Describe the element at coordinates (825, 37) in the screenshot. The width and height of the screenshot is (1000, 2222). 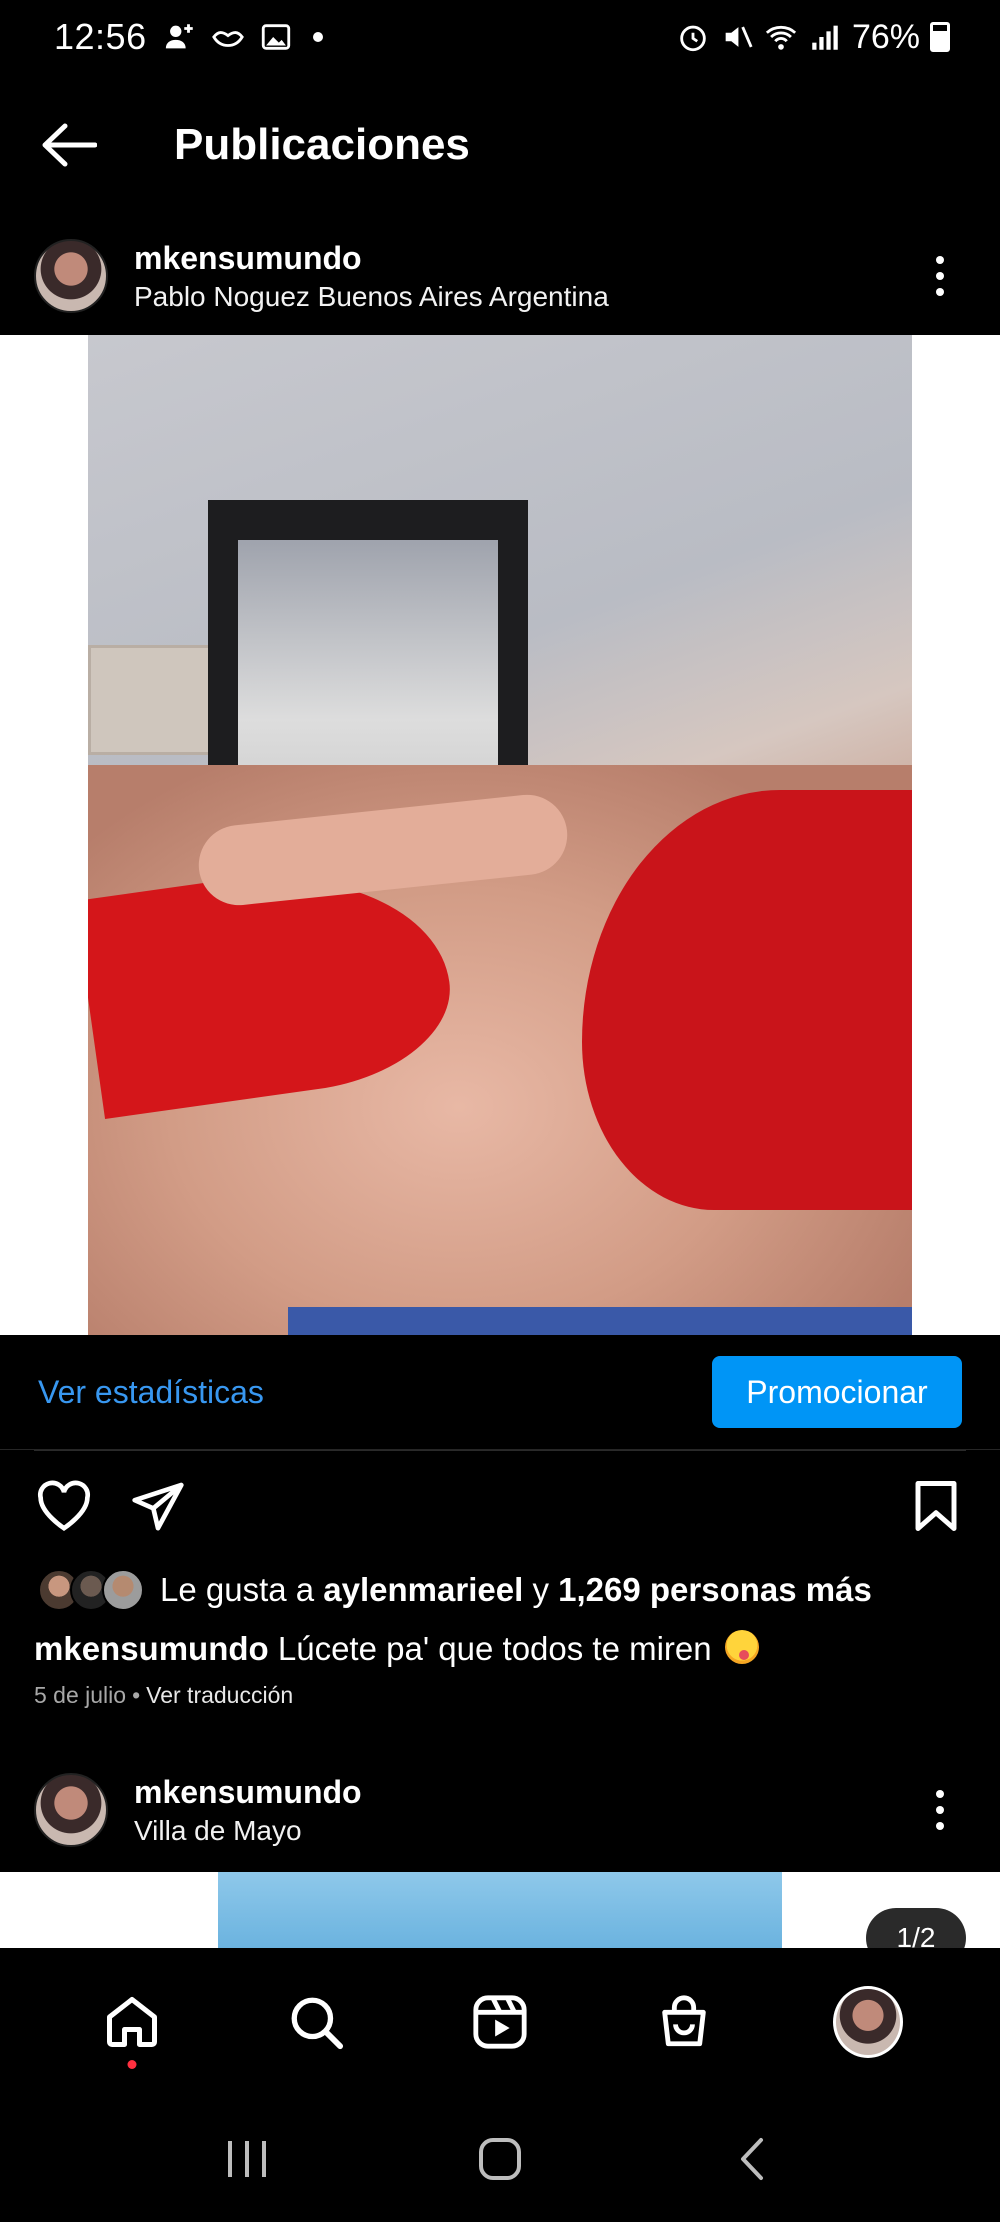
I see `signal-icon` at that location.